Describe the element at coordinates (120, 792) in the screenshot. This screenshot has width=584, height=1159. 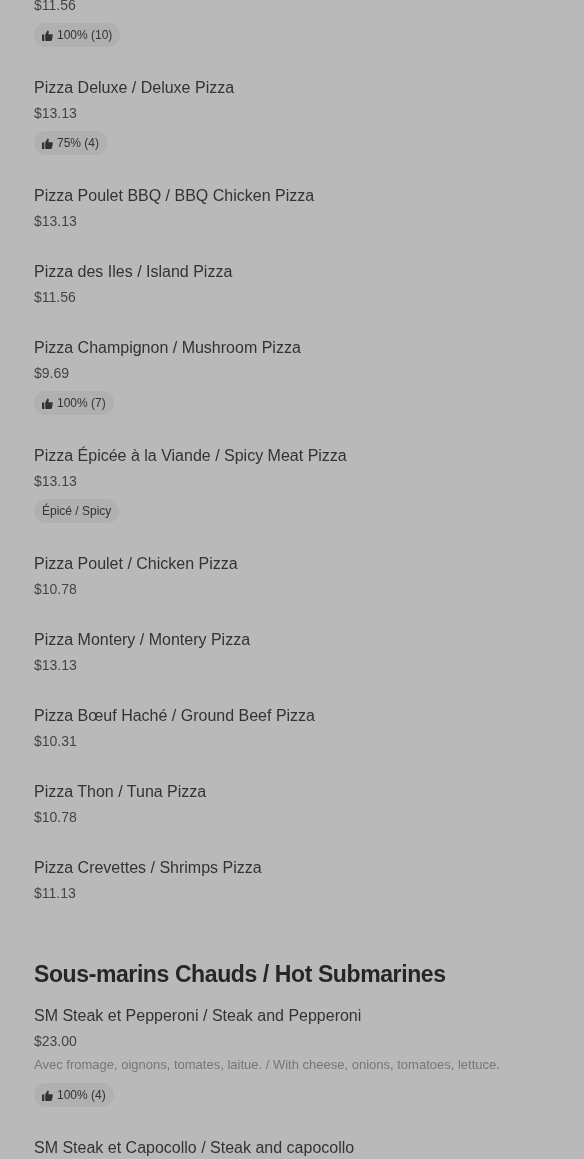
I see `item-name: Pizza Thon / Tuna Pizza` at that location.